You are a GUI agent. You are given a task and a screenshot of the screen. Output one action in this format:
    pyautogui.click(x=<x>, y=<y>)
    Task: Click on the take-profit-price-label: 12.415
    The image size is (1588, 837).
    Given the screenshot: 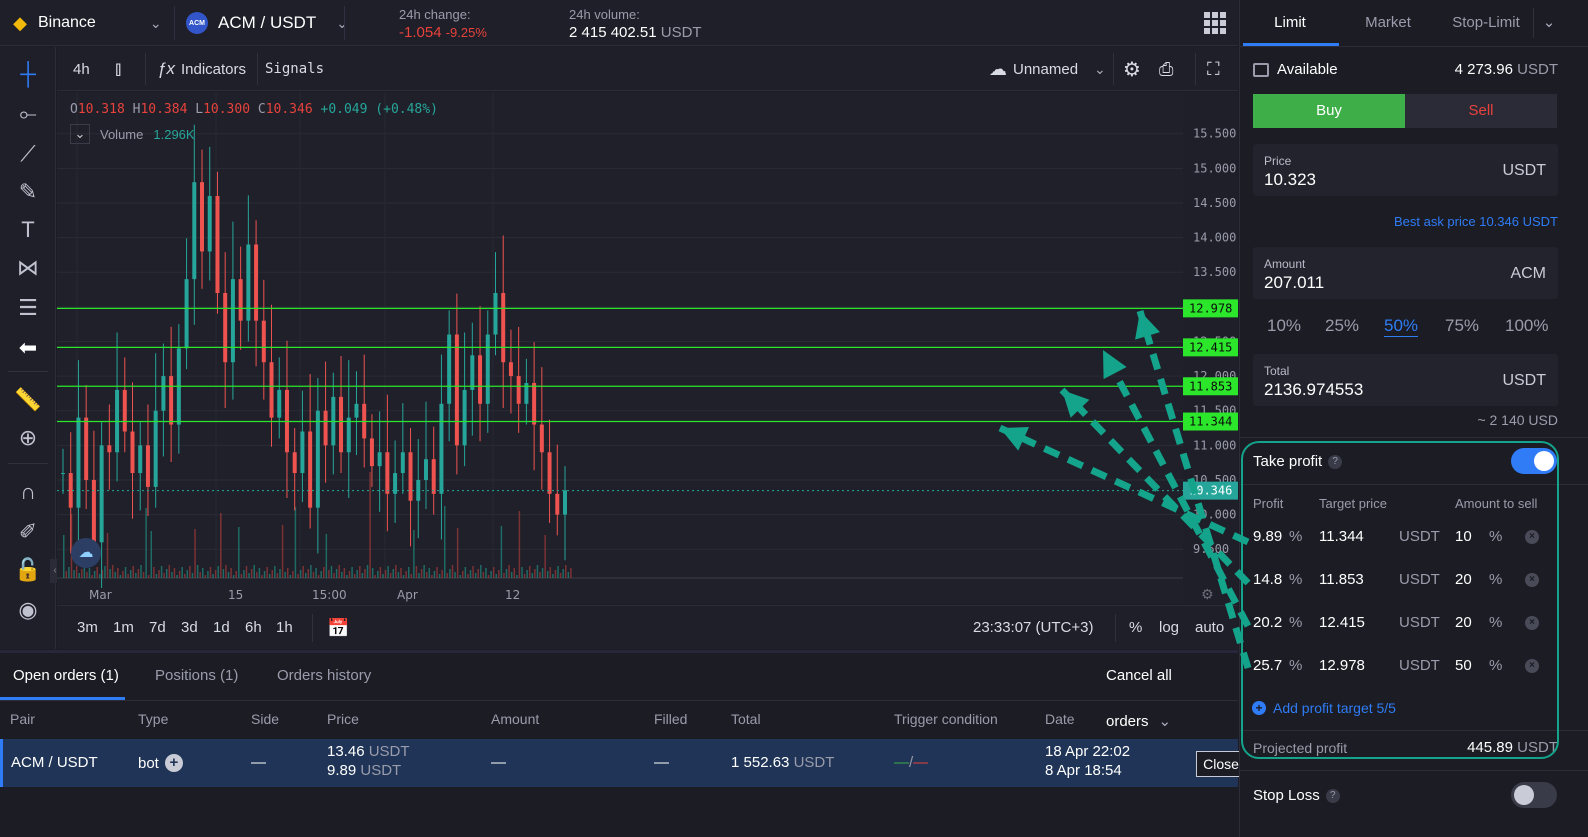 What is the action you would take?
    pyautogui.click(x=1210, y=347)
    